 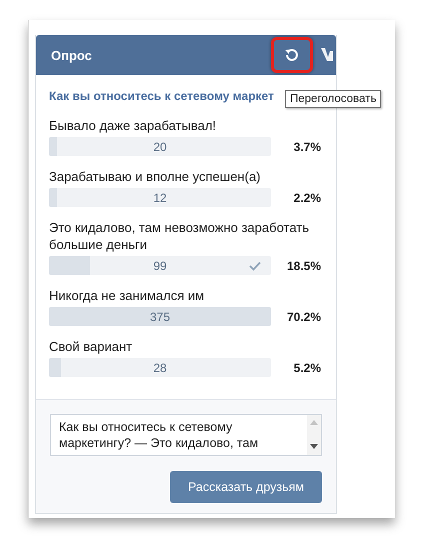 I want to click on result-bar: 20, so click(x=160, y=146).